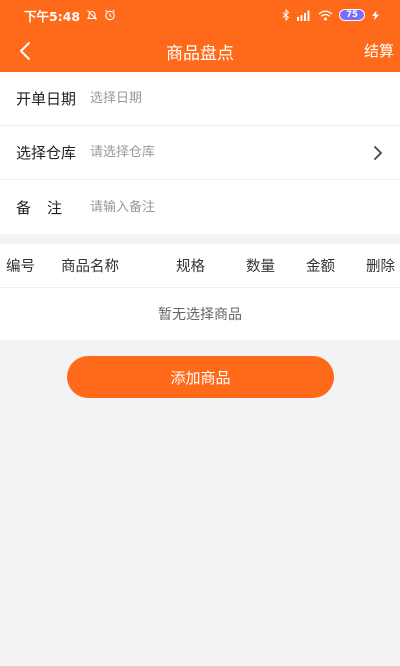  I want to click on settle-button: 结算, so click(379, 51).